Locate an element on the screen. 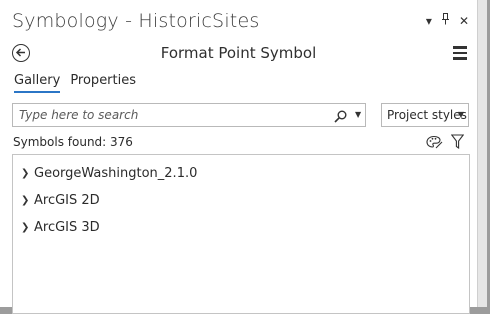 The image size is (490, 314). search-box: ▼ is located at coordinates (189, 115).